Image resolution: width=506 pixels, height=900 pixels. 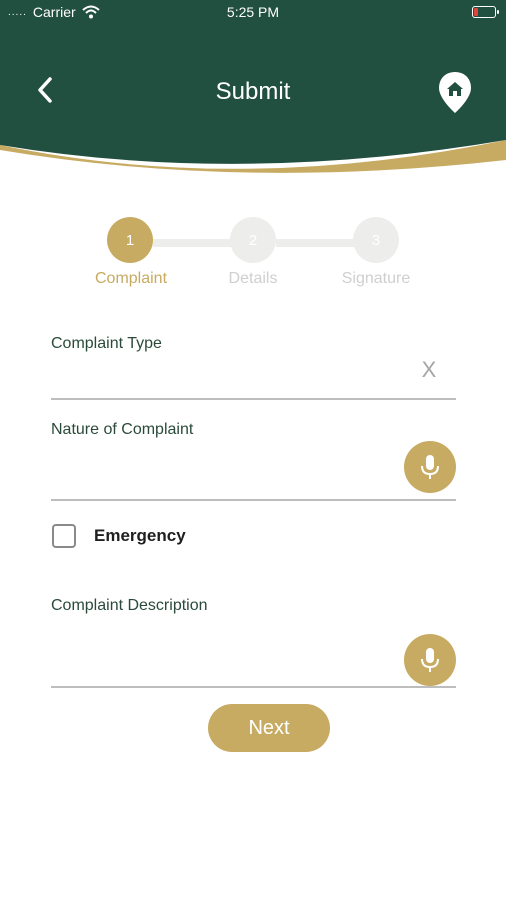 I want to click on home-location-pin-icon, so click(x=455, y=92).